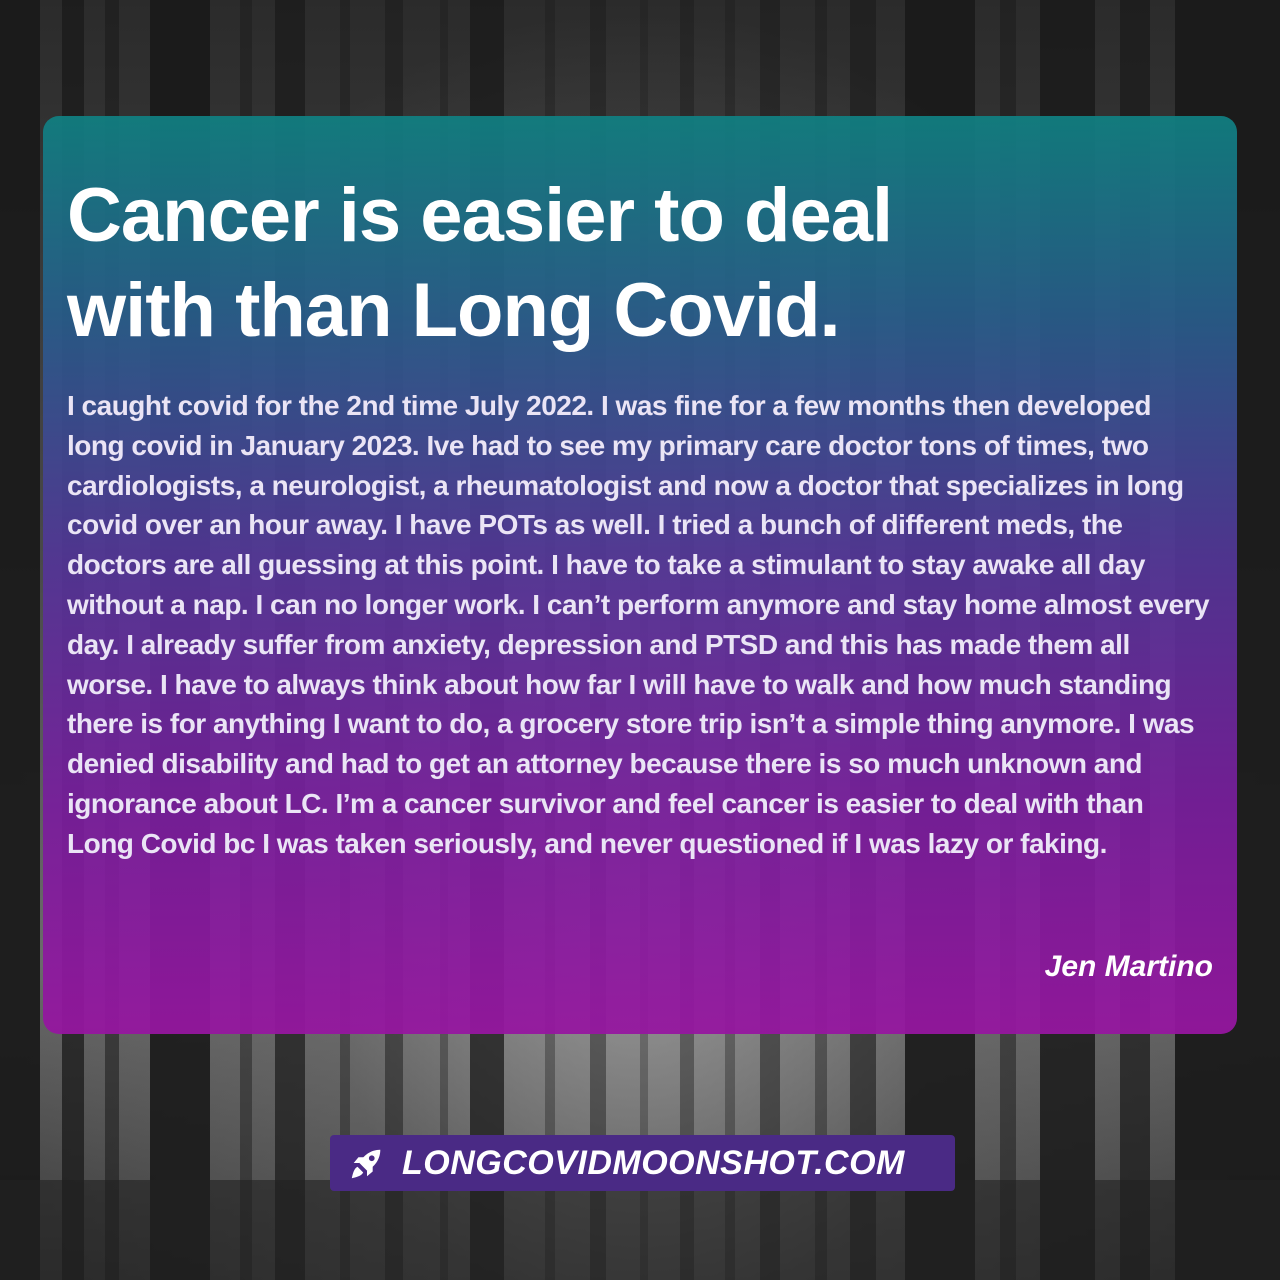 This screenshot has width=1280, height=1280. What do you see at coordinates (653, 1162) in the screenshot?
I see `website-url: LONGCOVIDMOONSHOT.COM` at bounding box center [653, 1162].